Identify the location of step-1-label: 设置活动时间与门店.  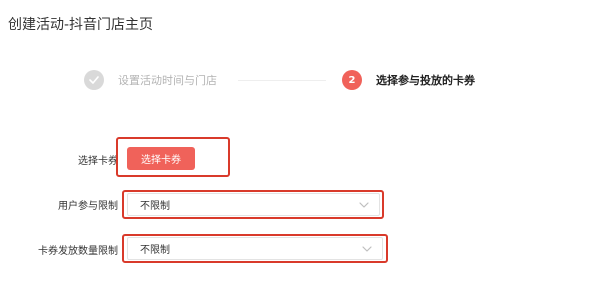
(167, 80).